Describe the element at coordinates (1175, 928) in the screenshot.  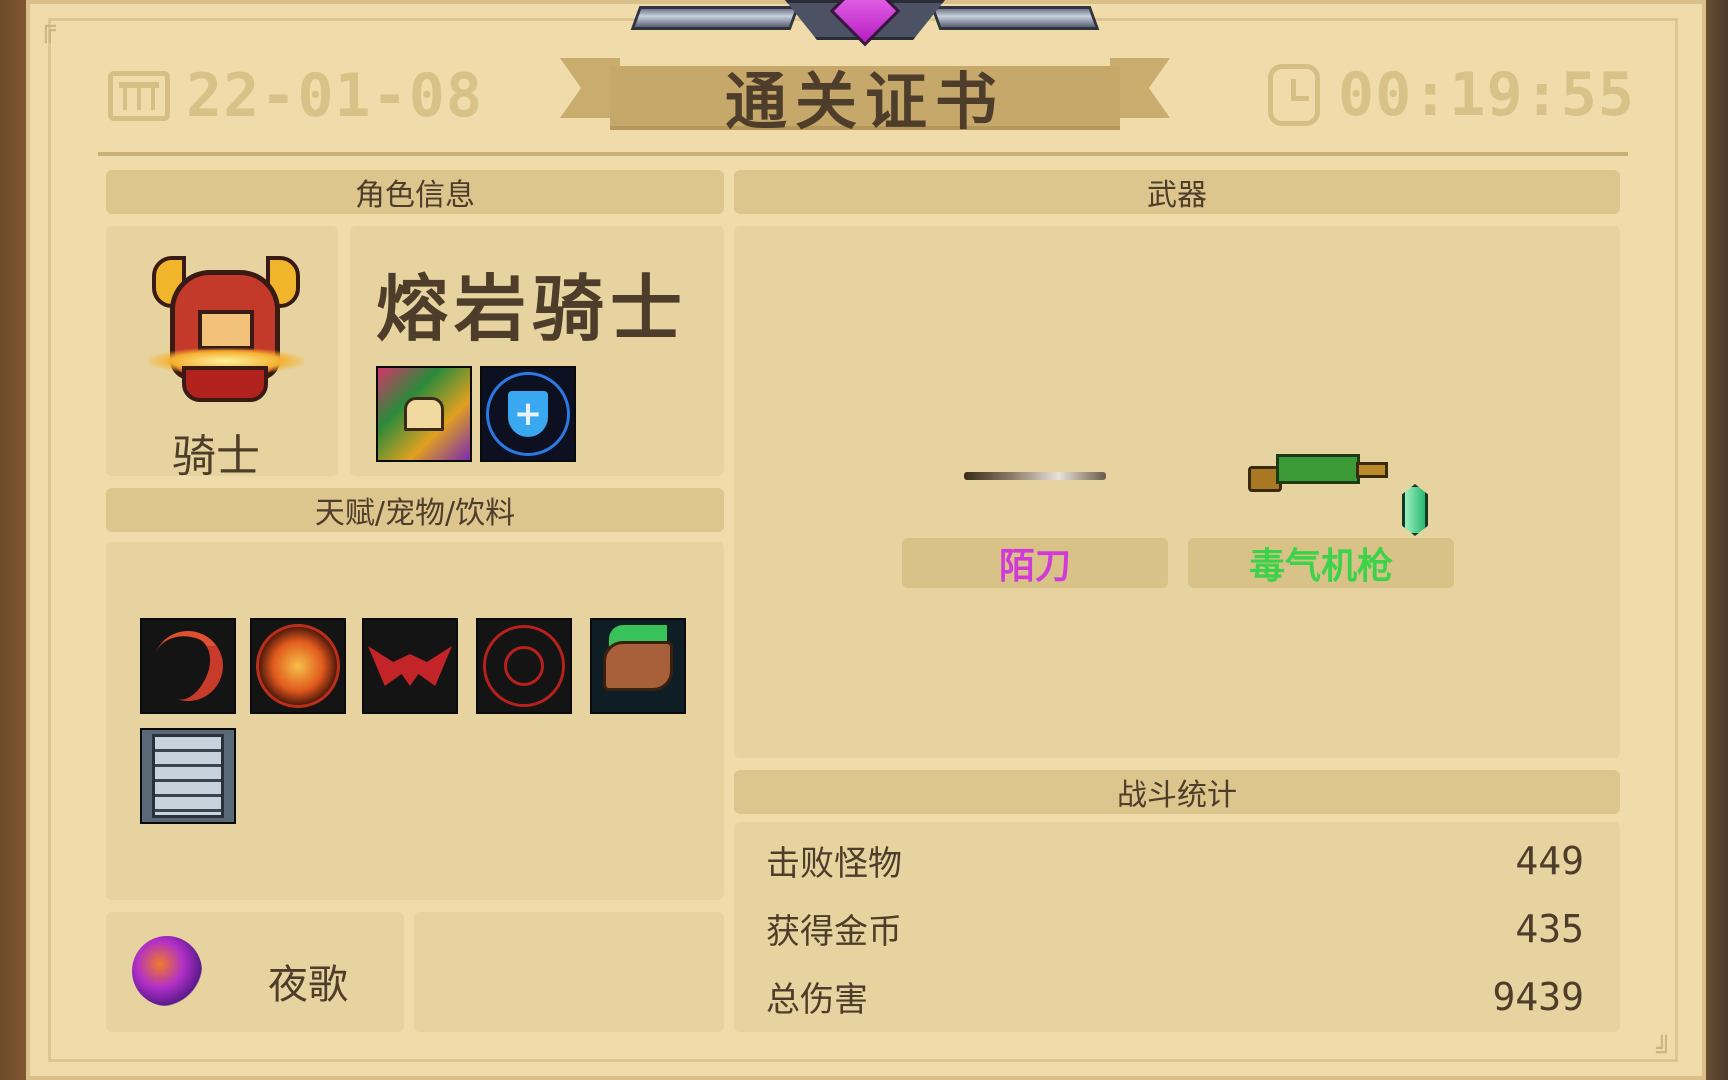
I see `stat-row: 获得金币 435` at that location.